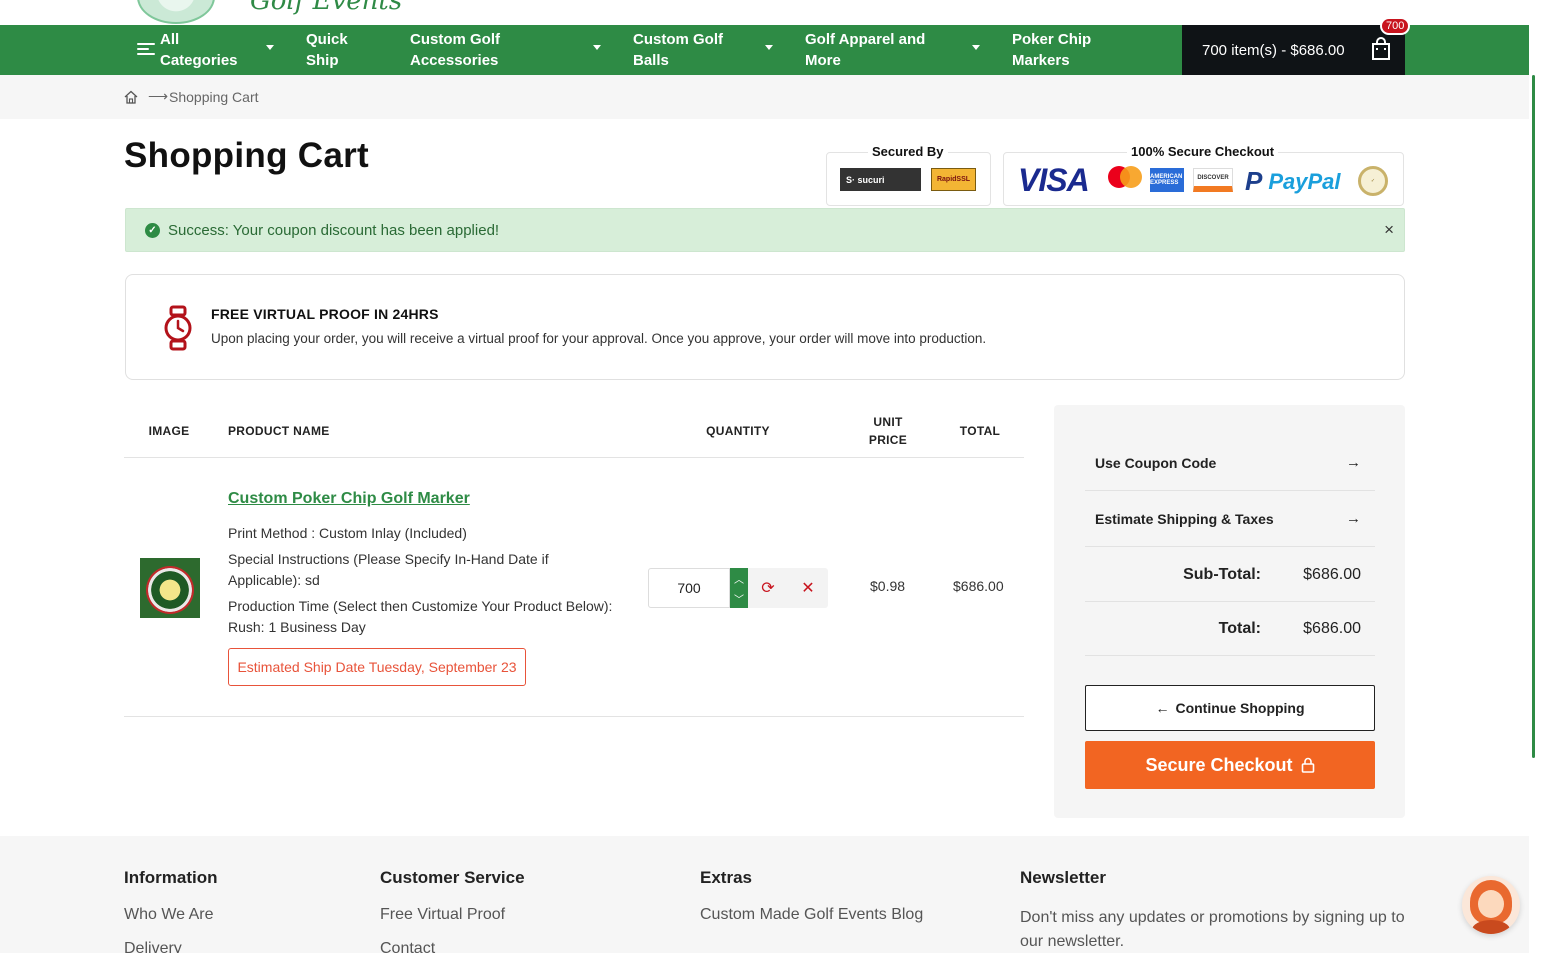  Describe the element at coordinates (146, 50) in the screenshot. I see `menu-icon` at that location.